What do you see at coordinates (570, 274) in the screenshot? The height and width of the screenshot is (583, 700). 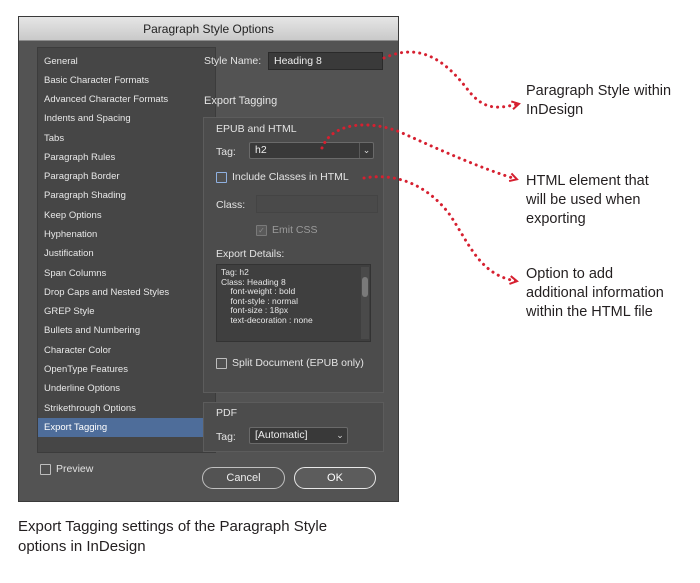 I see `annotation-line: Option to add` at bounding box center [570, 274].